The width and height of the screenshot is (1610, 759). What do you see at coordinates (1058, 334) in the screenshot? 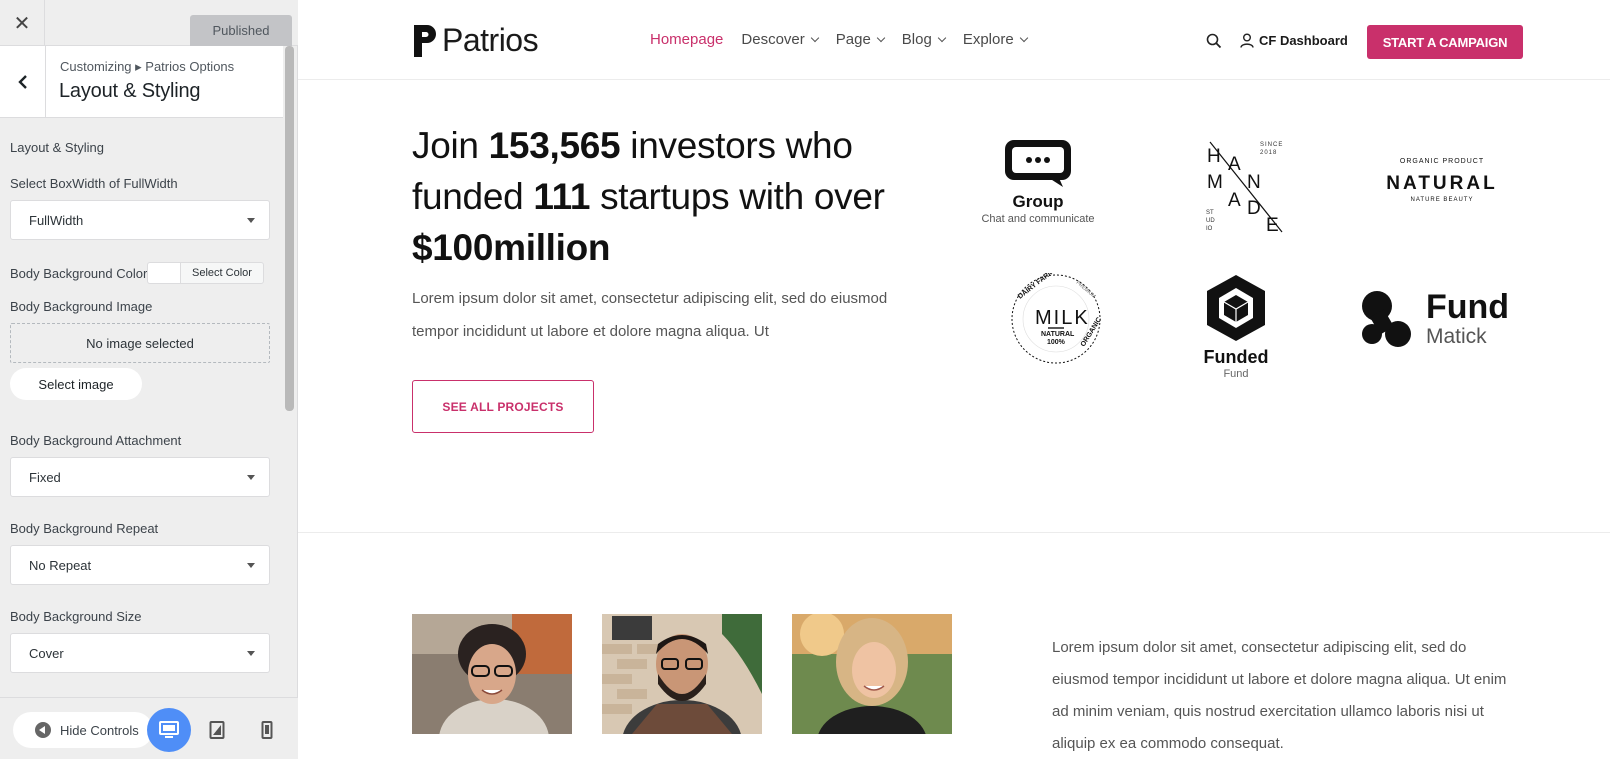
I see `svg-text: NATURAL` at bounding box center [1058, 334].